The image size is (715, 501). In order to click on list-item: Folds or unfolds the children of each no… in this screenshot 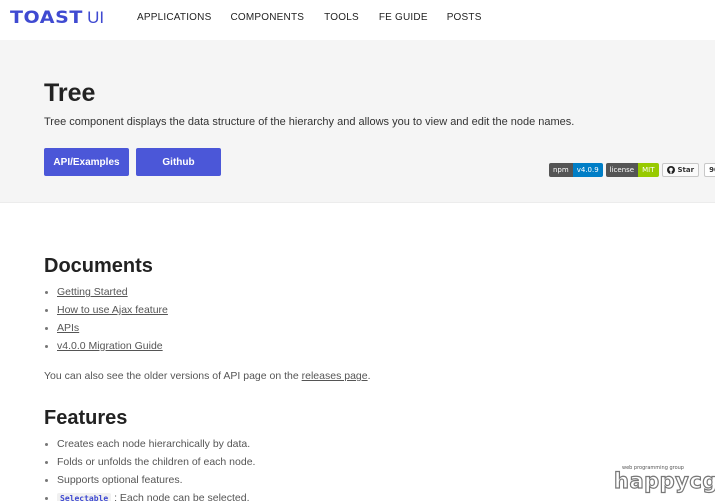, I will do `click(149, 465)`.